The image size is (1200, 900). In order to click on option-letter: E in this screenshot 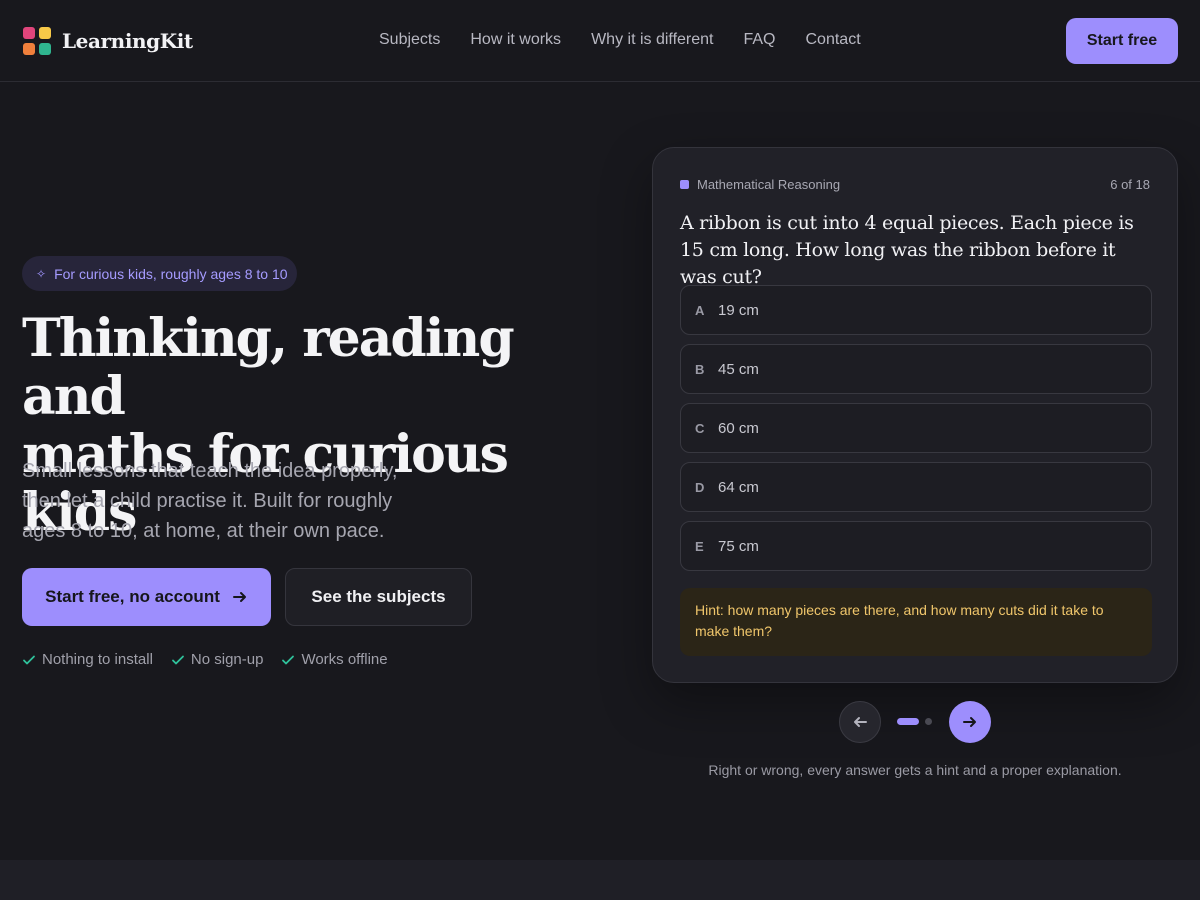, I will do `click(699, 546)`.